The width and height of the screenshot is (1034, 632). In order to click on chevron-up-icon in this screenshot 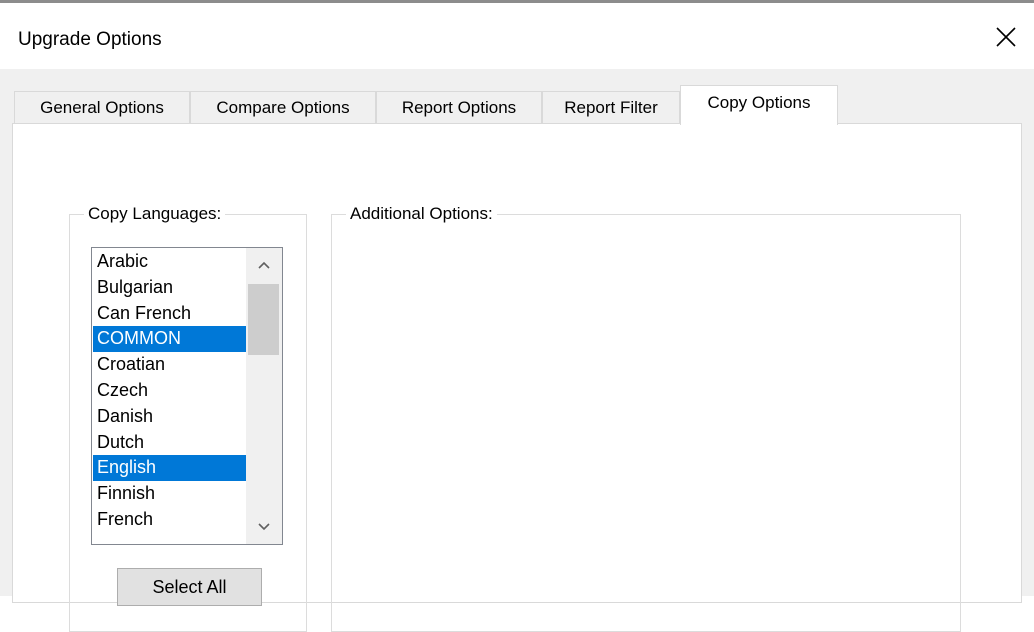, I will do `click(264, 265)`.